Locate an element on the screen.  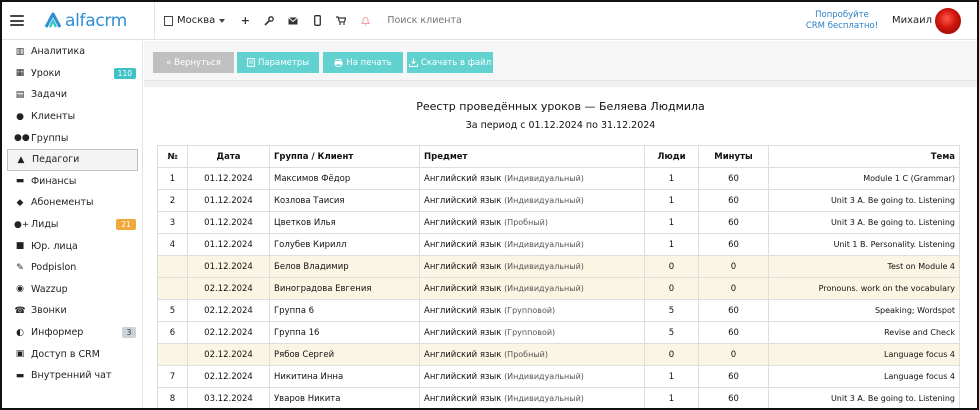
cell-topic-text: Module 1 C (Grammar) is located at coordinates (909, 178).